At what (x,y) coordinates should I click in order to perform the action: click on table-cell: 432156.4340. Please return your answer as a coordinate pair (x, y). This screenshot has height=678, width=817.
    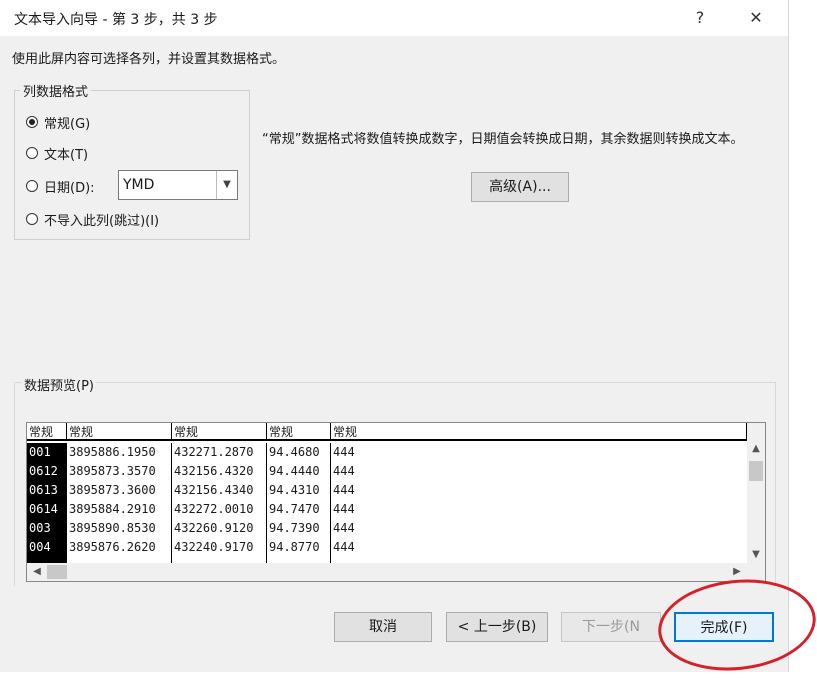
    Looking at the image, I should click on (214, 490).